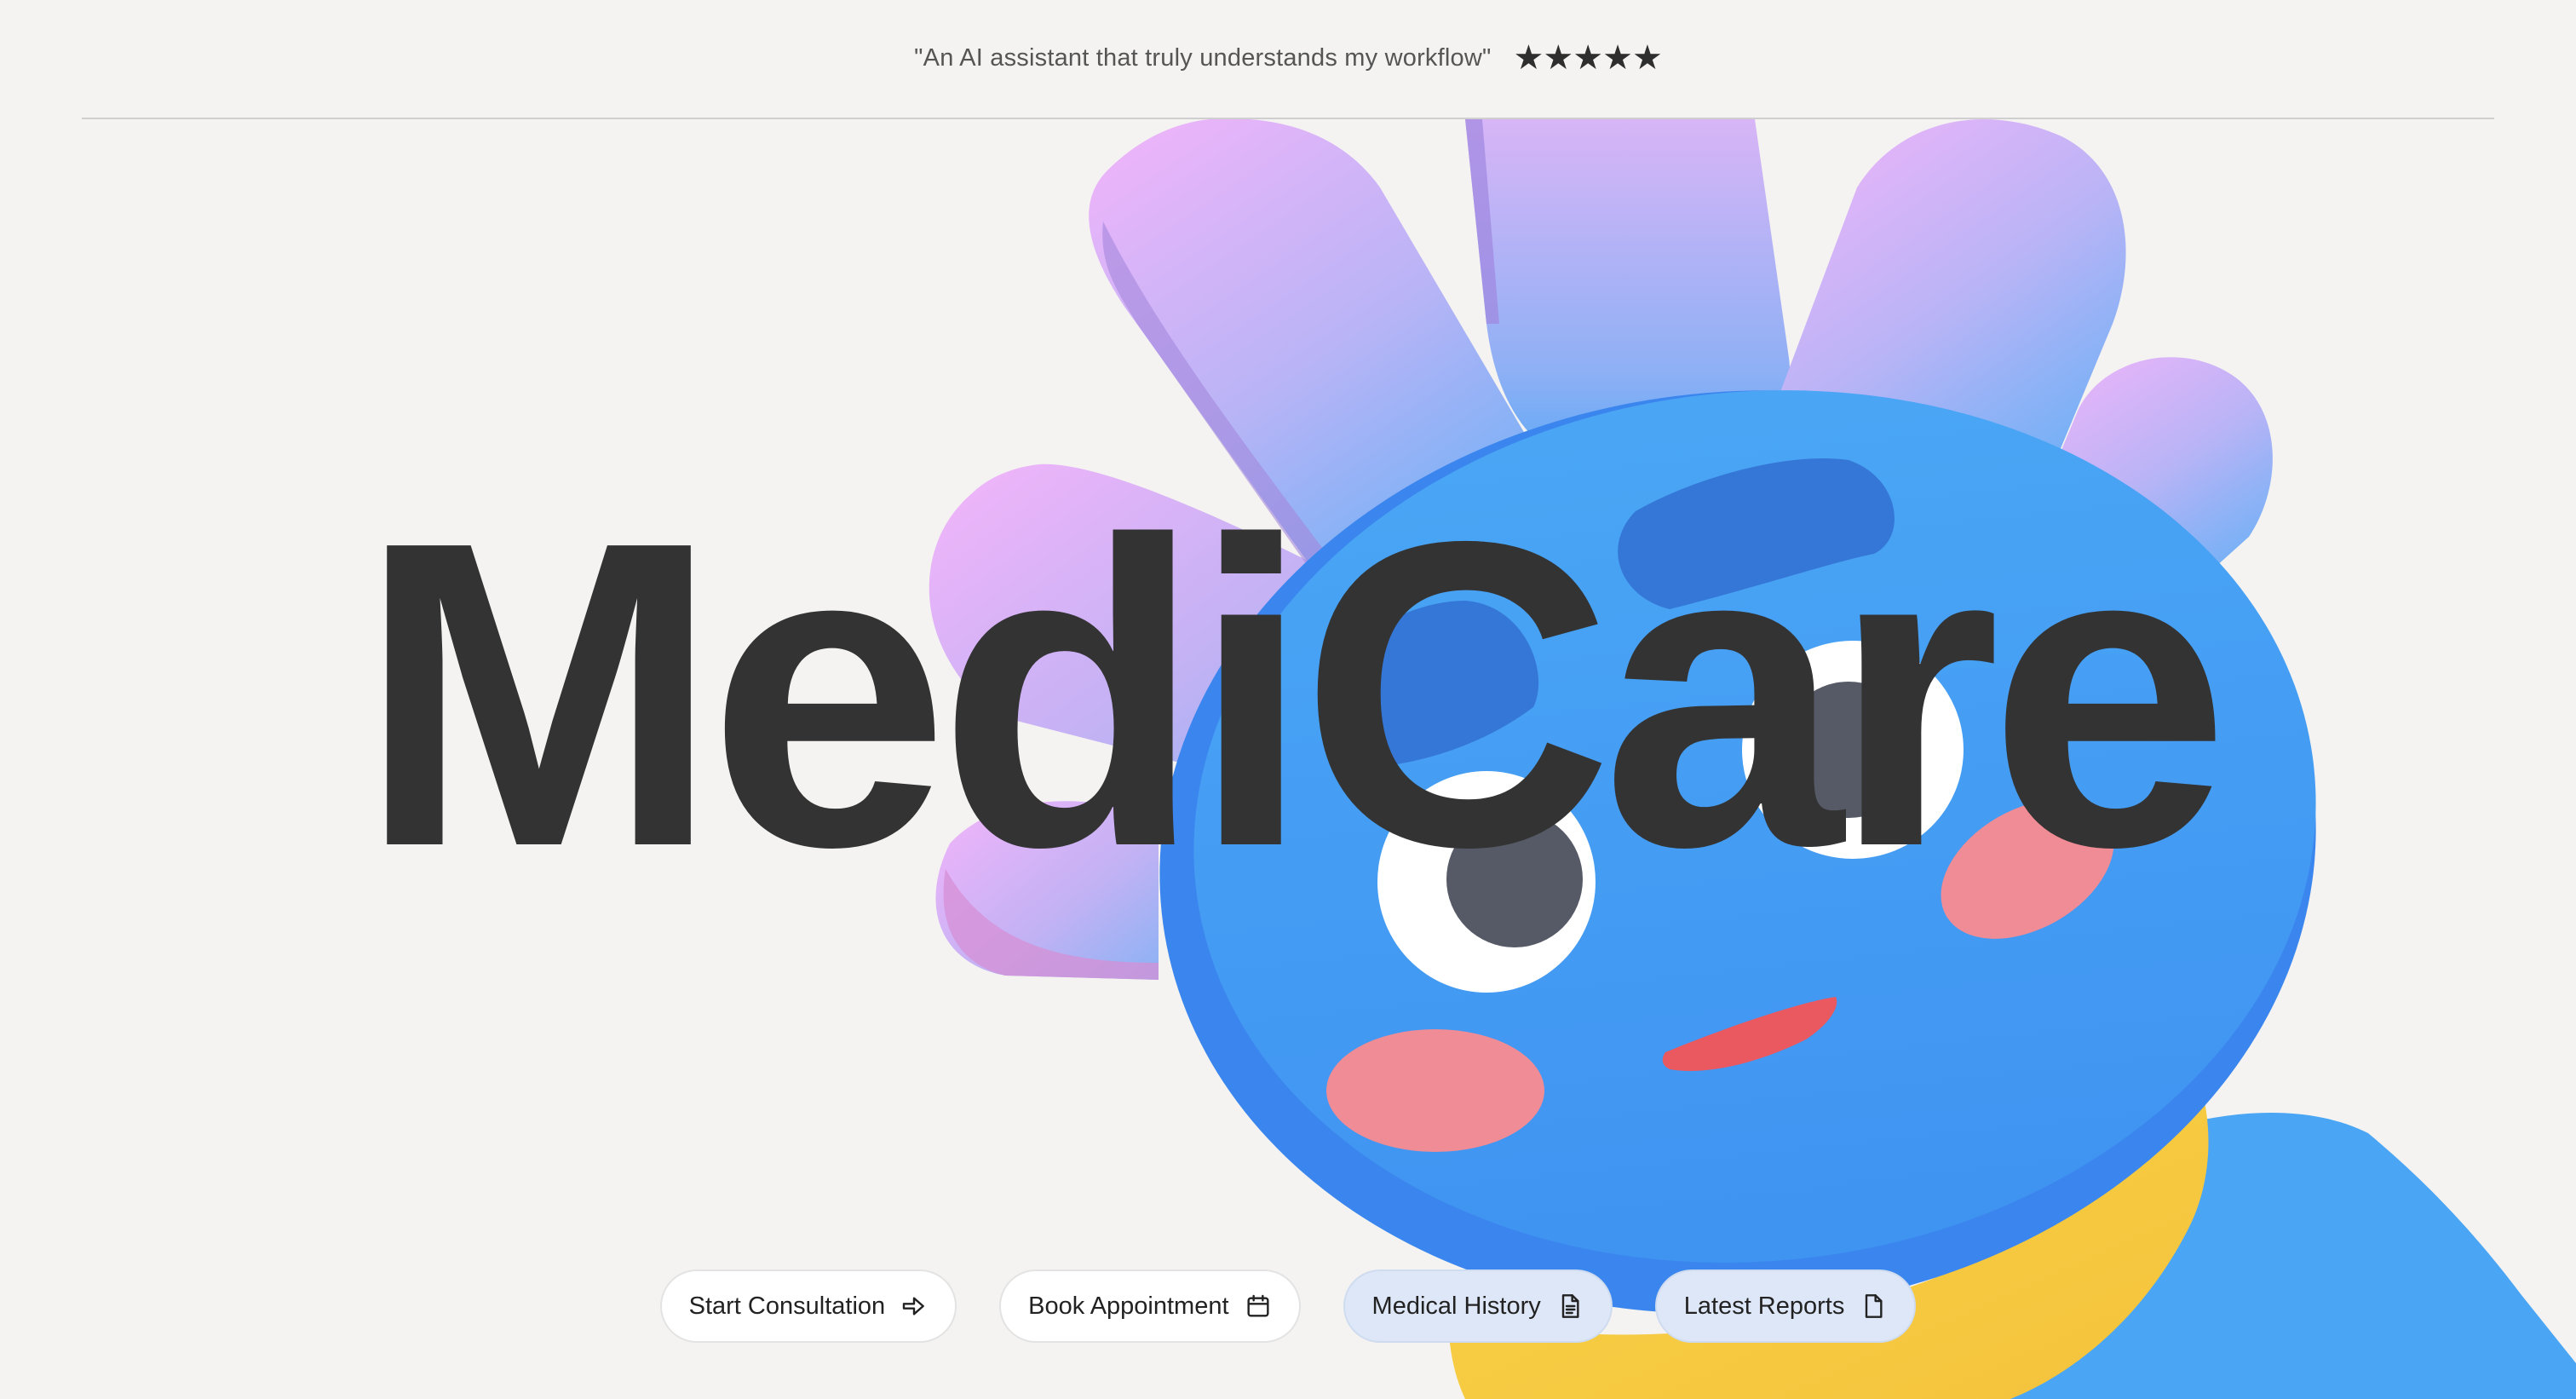 The width and height of the screenshot is (2576, 1399). I want to click on book-appointment-label: Book Appointment, so click(1128, 1306).